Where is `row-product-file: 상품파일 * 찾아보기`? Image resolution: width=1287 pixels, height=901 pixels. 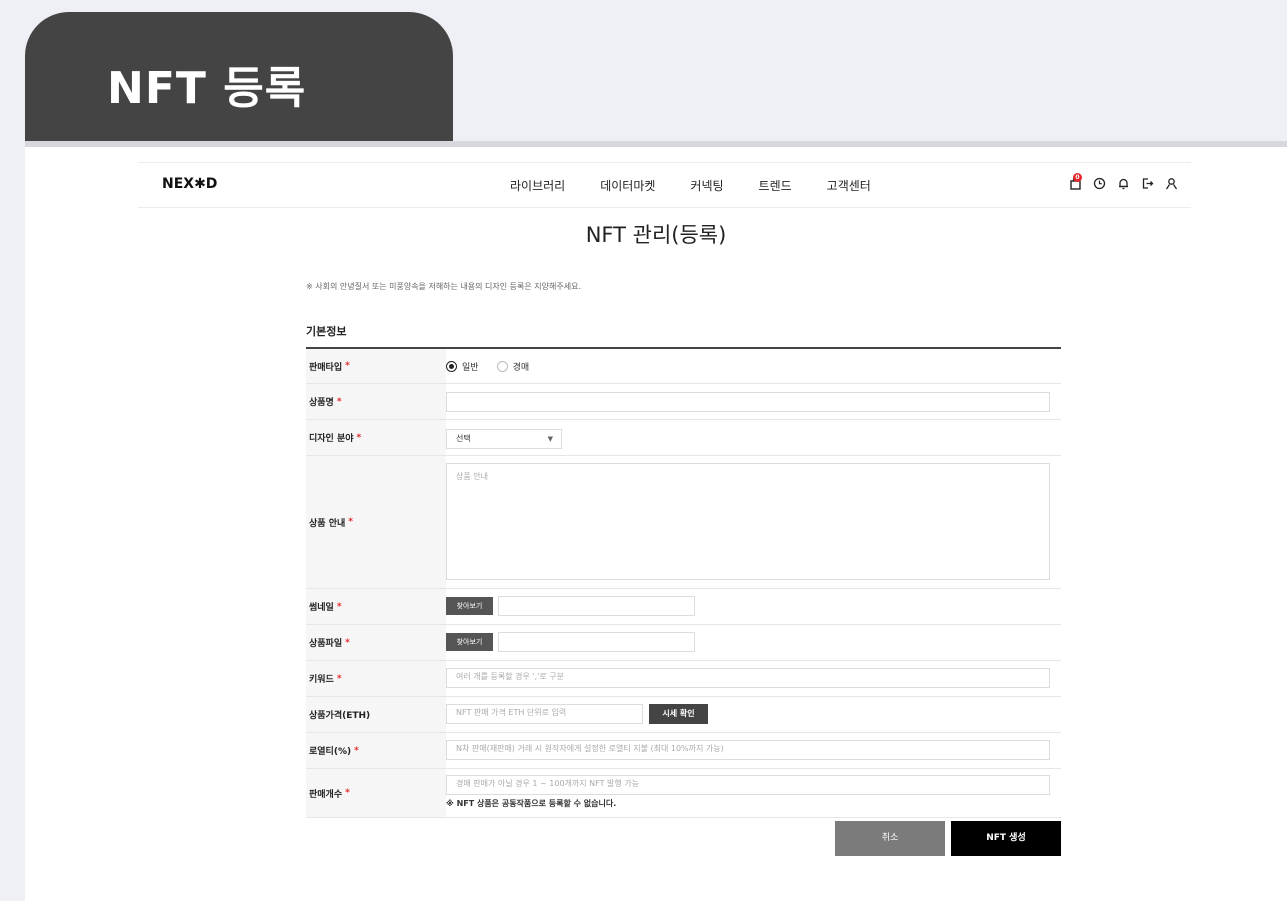 row-product-file: 상품파일 * 찾아보기 is located at coordinates (683, 643).